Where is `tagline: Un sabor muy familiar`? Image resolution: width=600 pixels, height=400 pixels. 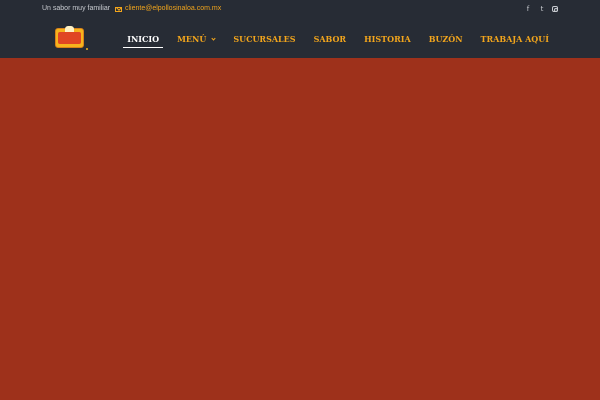 tagline: Un sabor muy familiar is located at coordinates (76, 8).